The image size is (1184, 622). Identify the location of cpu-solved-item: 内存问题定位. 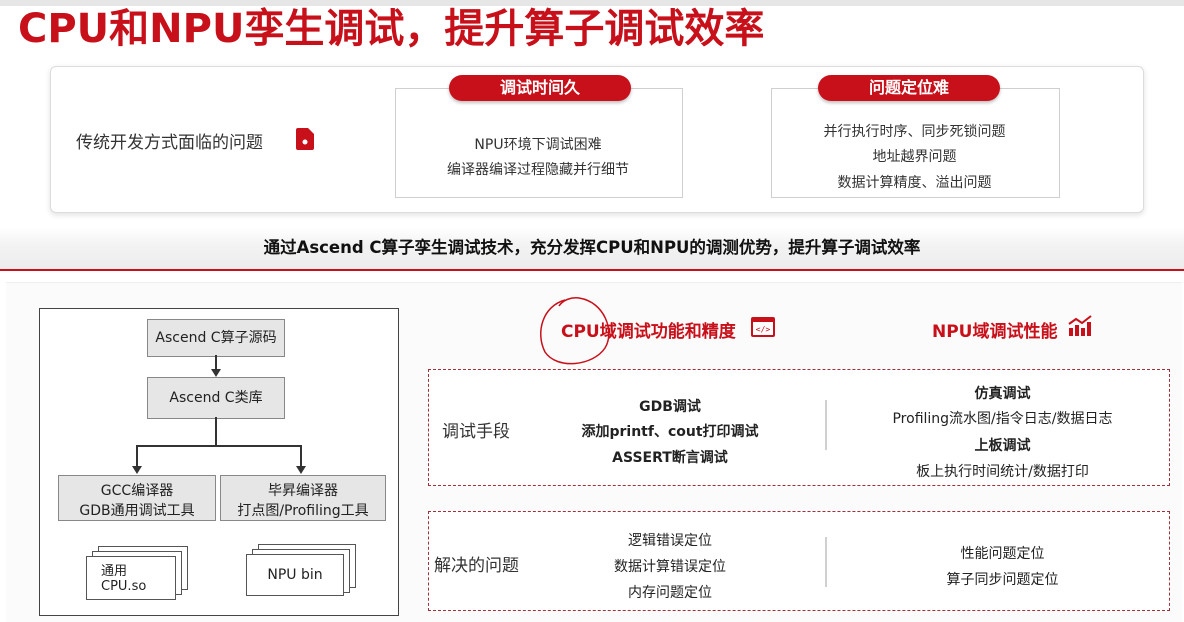
(670, 593).